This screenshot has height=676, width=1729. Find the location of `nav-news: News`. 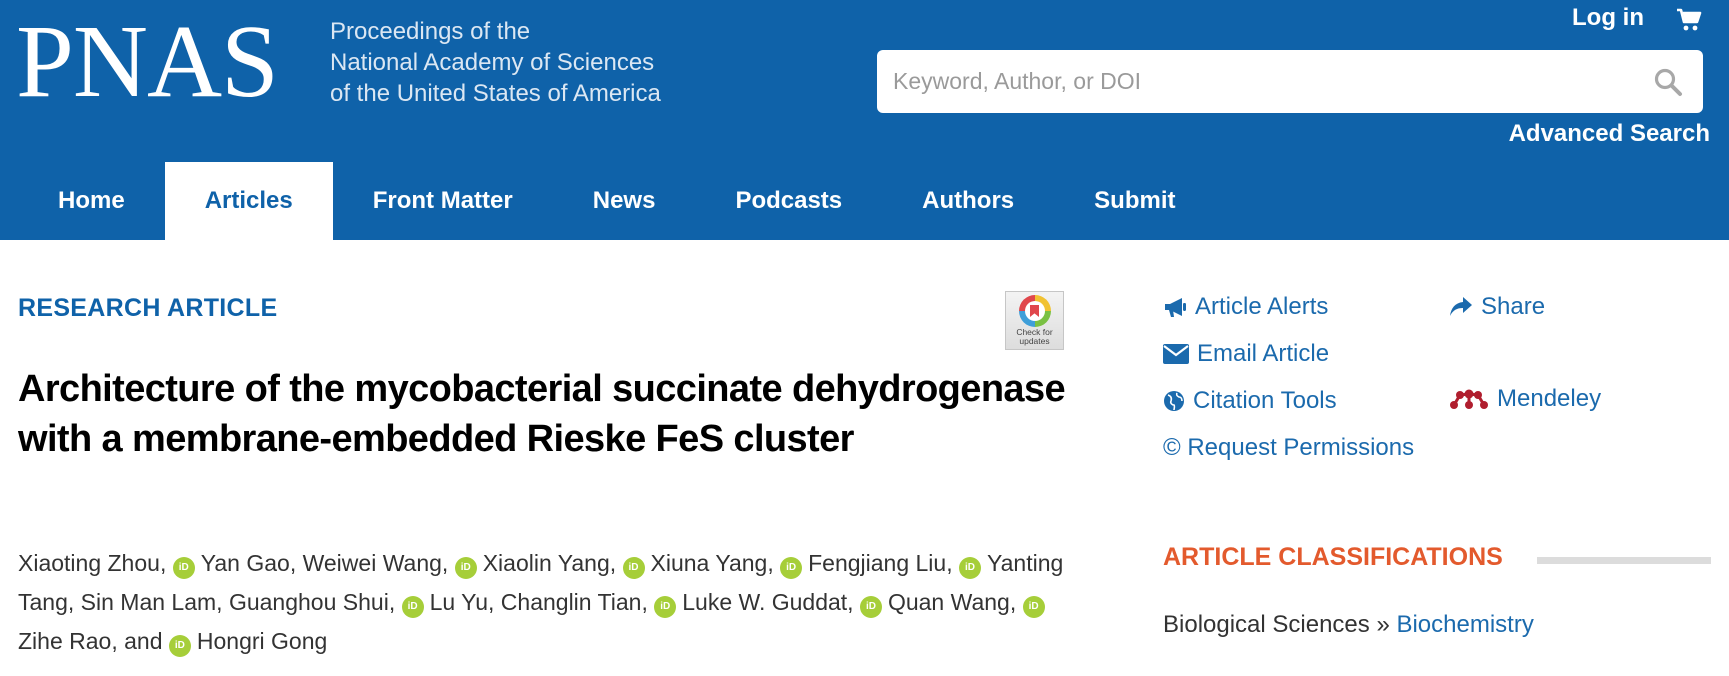

nav-news: News is located at coordinates (624, 201).